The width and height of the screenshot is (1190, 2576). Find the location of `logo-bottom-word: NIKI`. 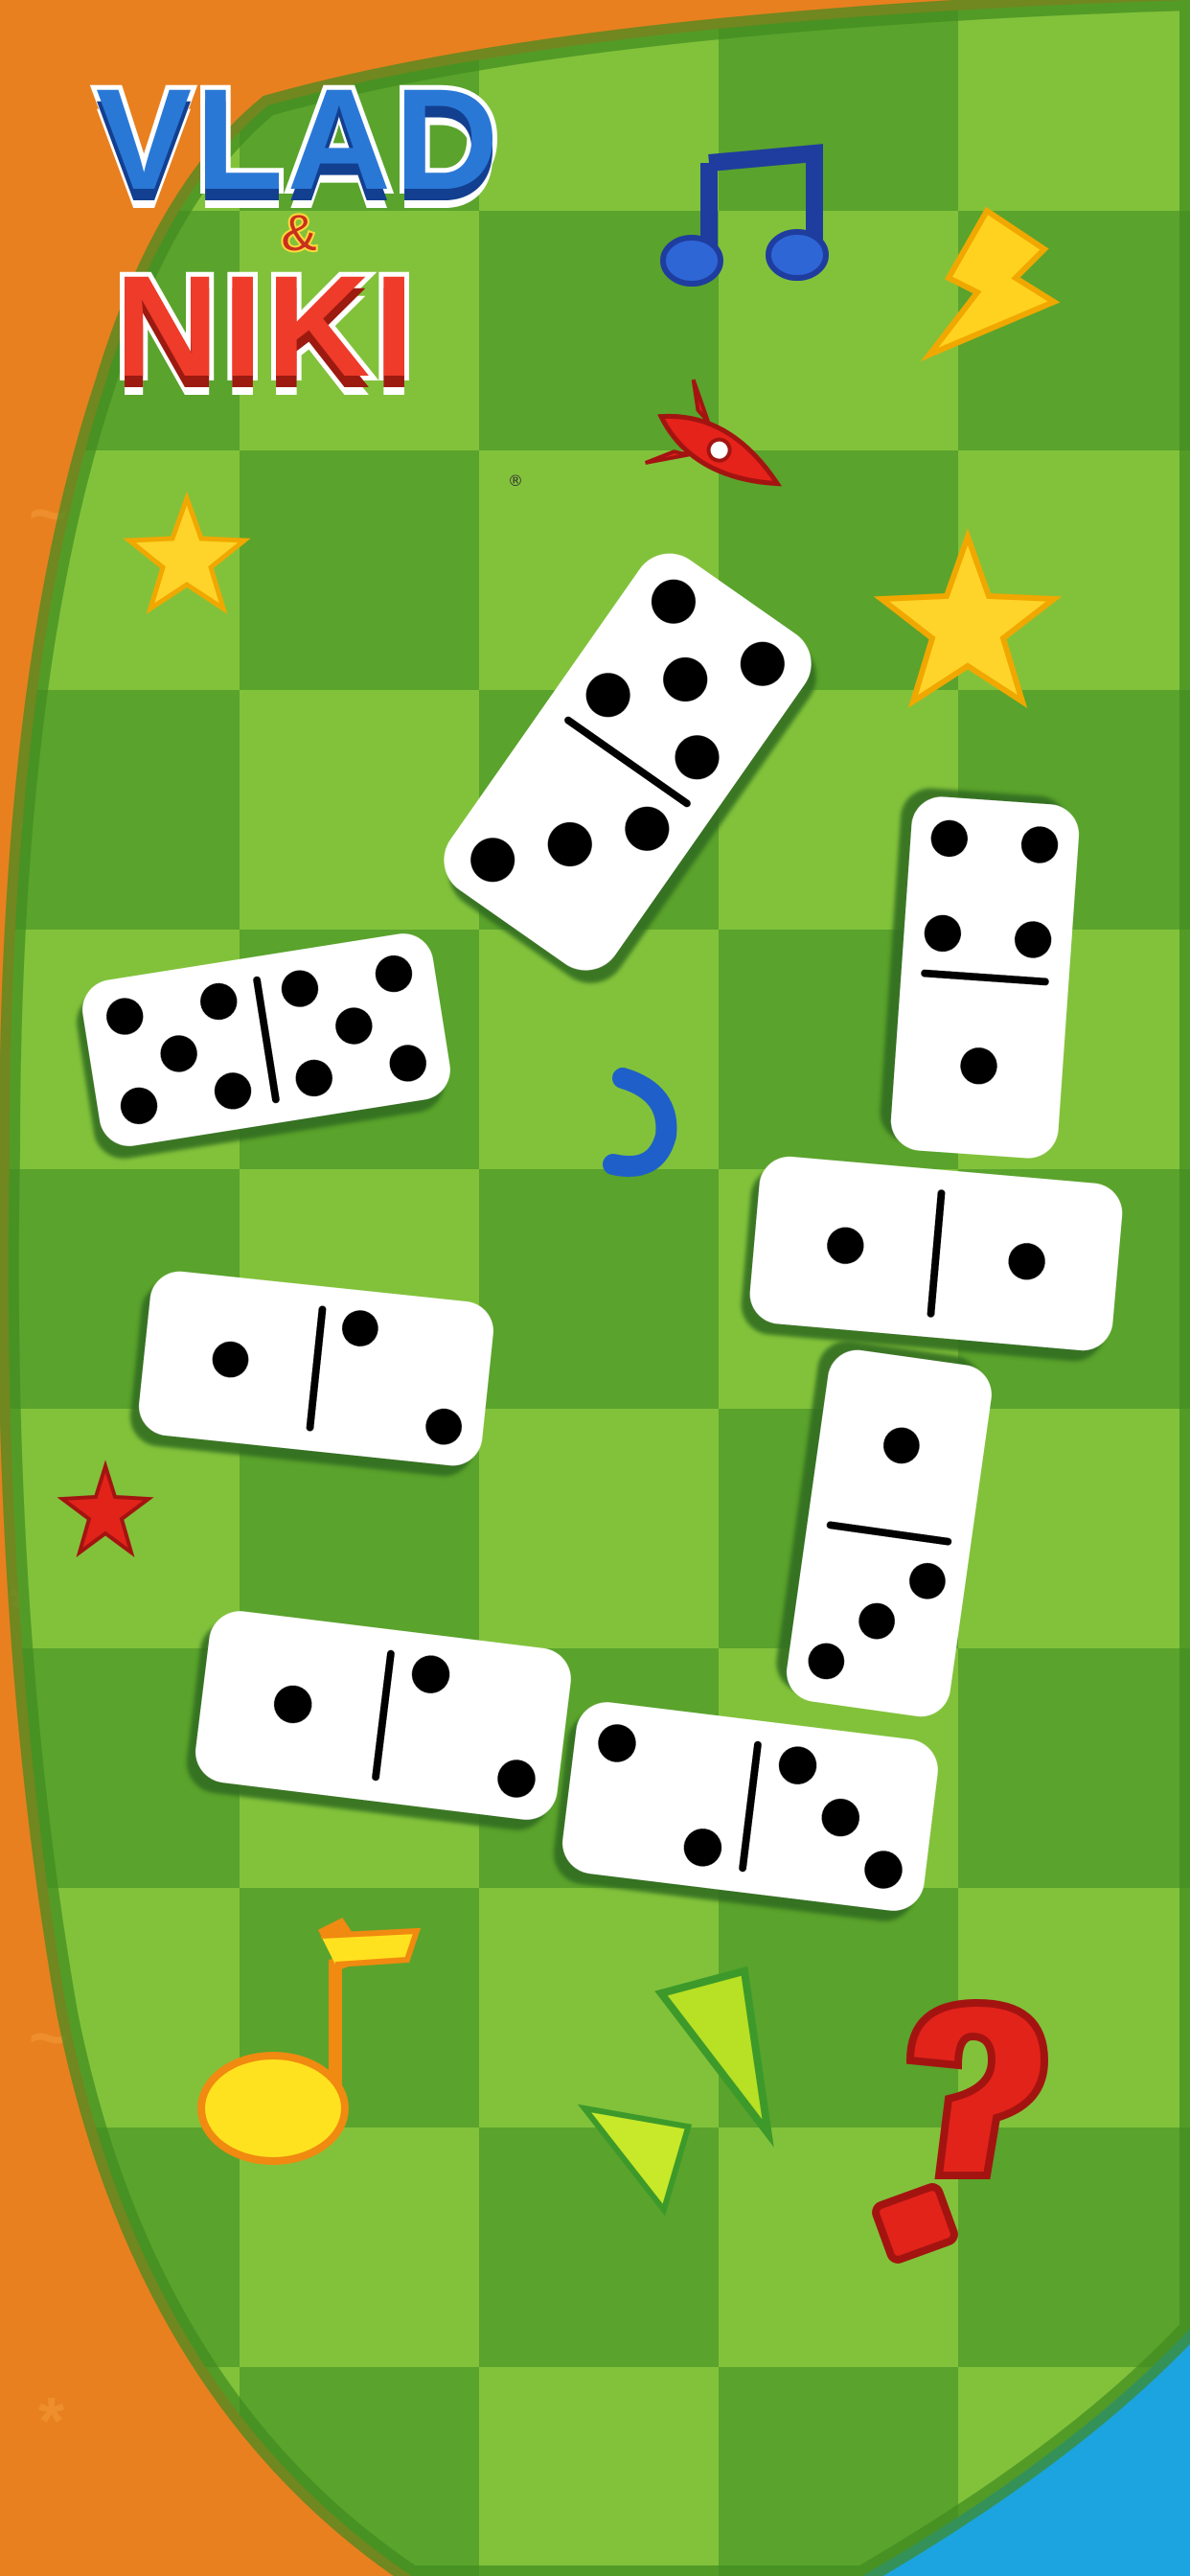

logo-bottom-word: NIKI is located at coordinates (264, 325).